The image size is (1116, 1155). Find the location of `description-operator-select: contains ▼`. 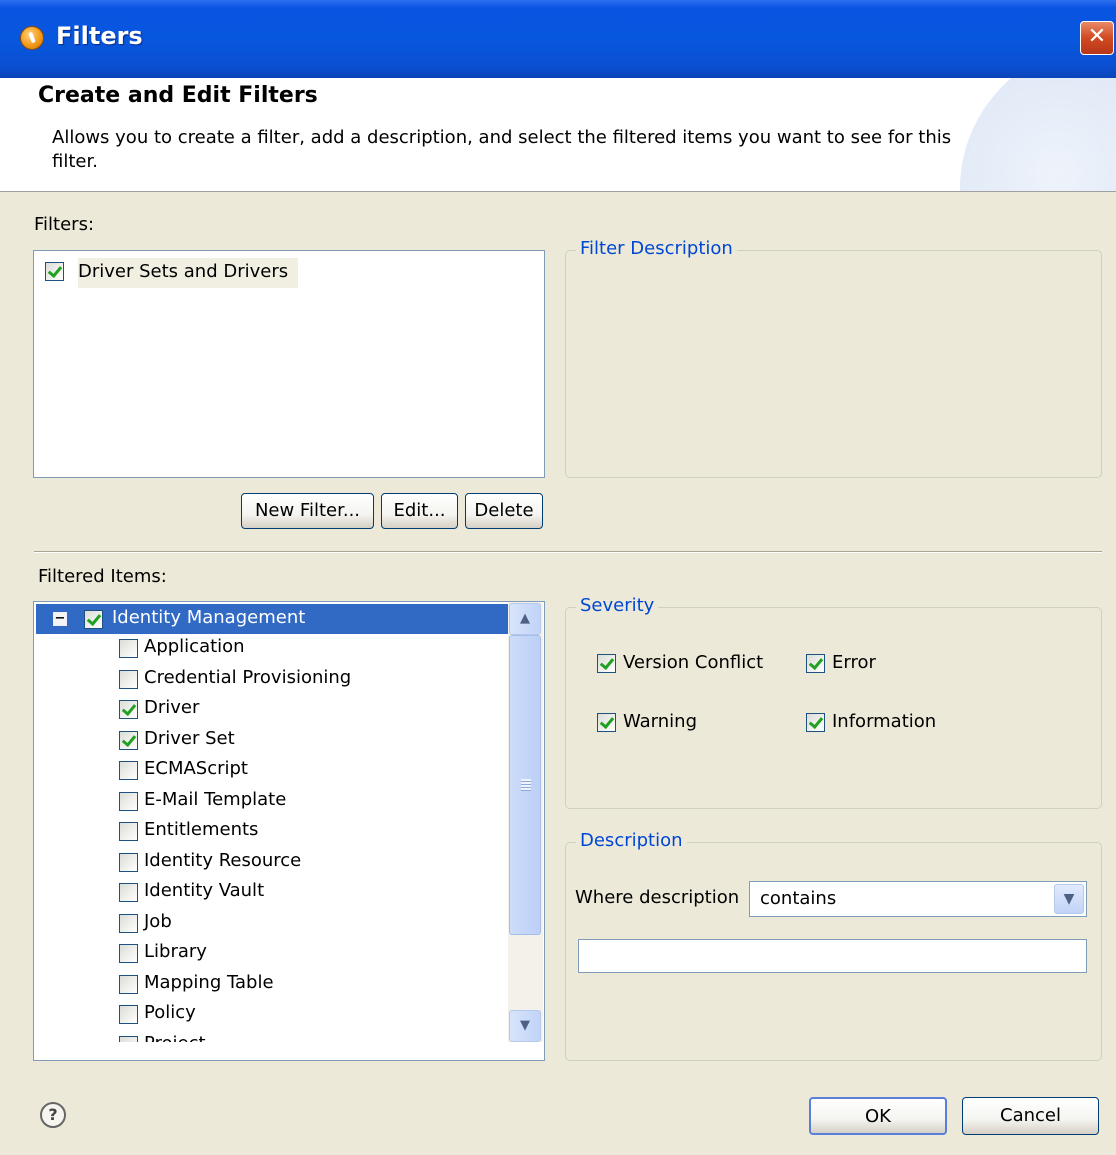

description-operator-select: contains ▼ is located at coordinates (918, 899).